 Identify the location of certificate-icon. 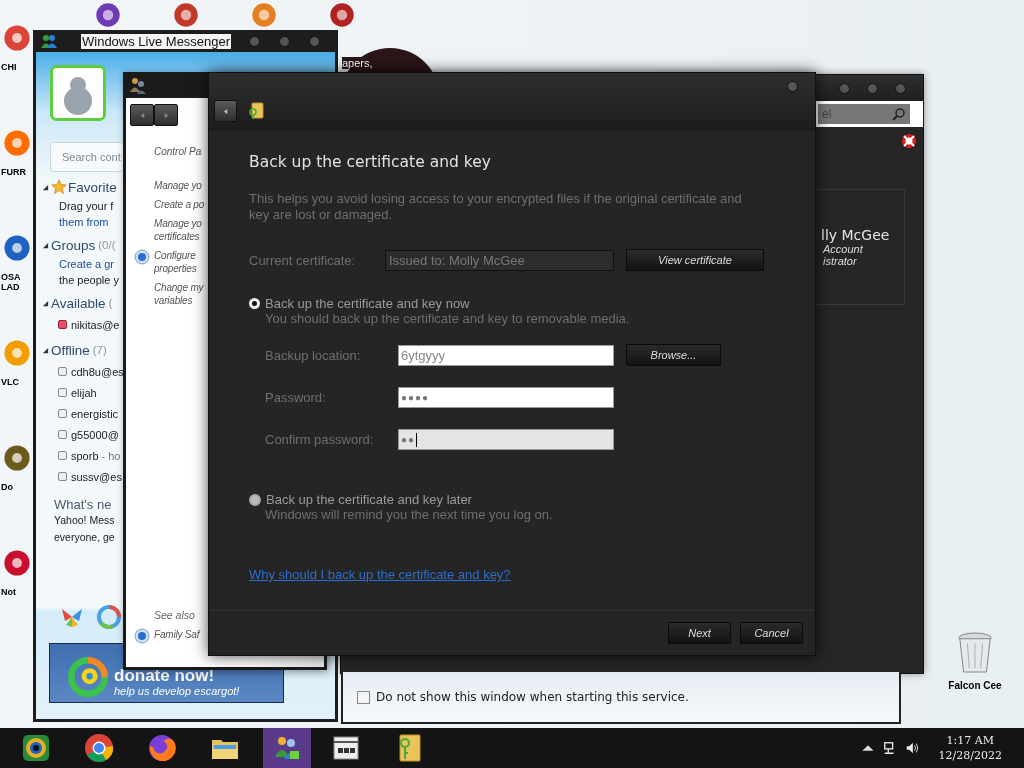
(256, 111).